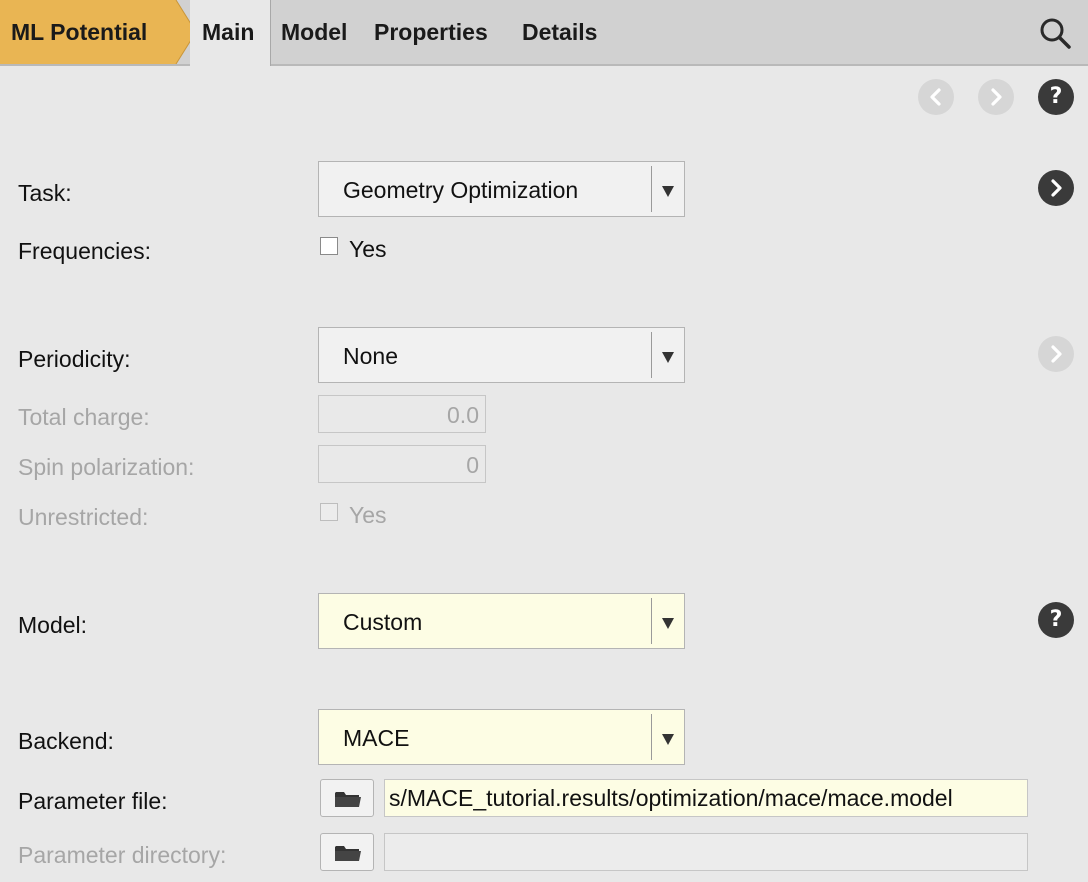 The image size is (1088, 882). I want to click on tab-main: Main, so click(228, 32).